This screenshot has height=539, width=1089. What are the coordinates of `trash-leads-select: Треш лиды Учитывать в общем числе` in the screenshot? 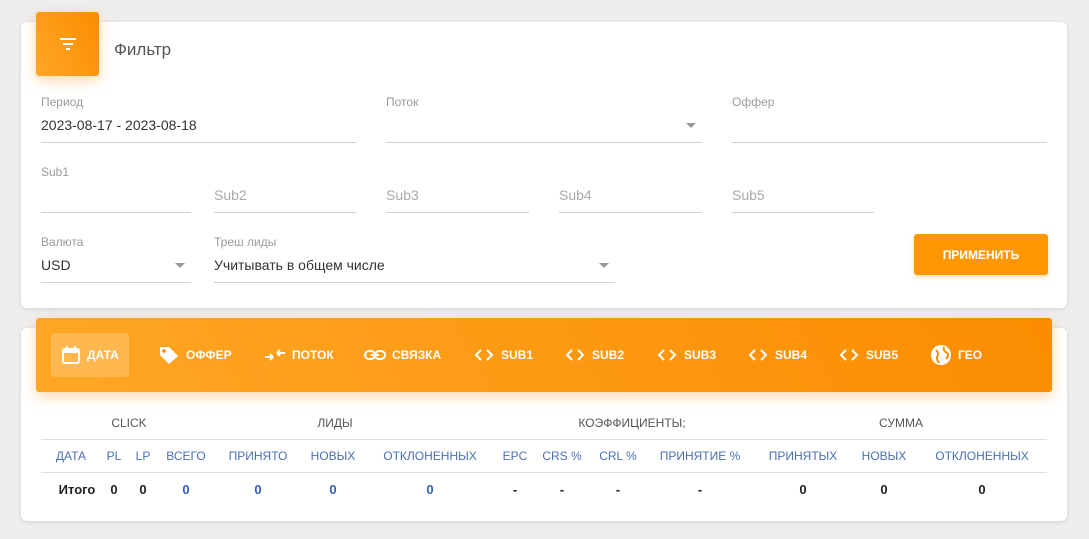 It's located at (414, 259).